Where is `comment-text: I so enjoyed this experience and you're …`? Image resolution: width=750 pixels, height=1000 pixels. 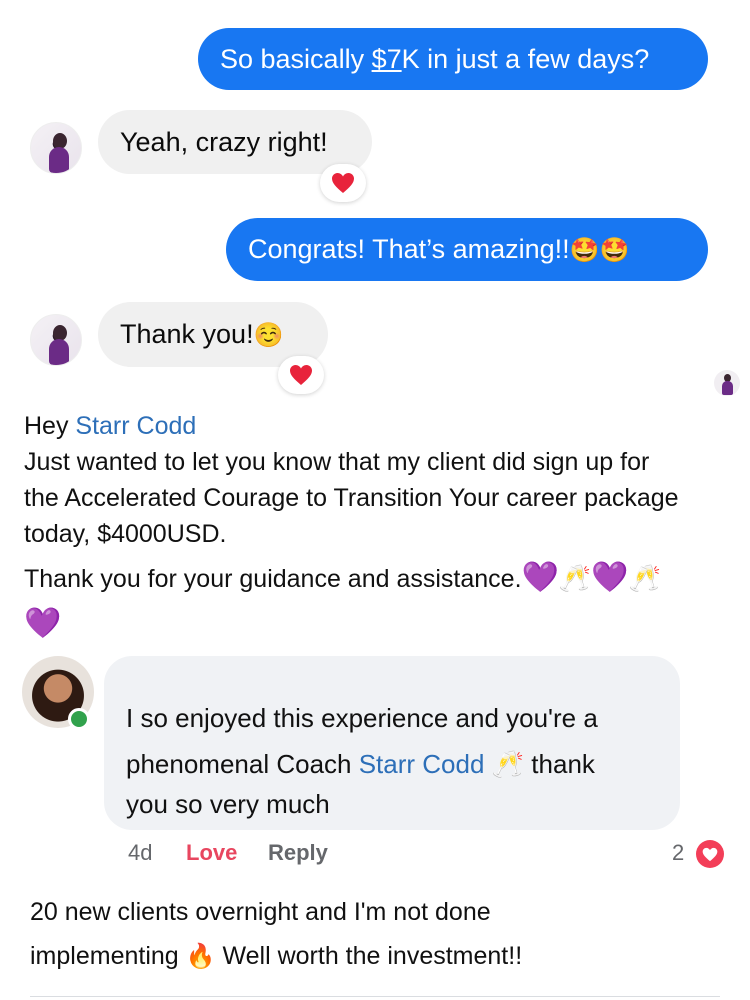 comment-text: I so enjoyed this experience and you're … is located at coordinates (362, 718).